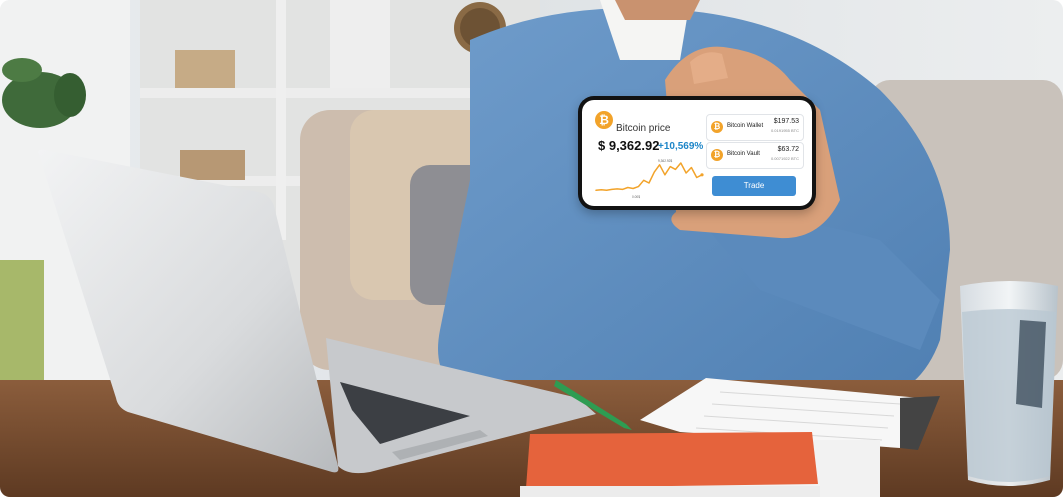 The height and width of the screenshot is (497, 1063). What do you see at coordinates (629, 145) in the screenshot?
I see `price-value: $ 9,362.92` at bounding box center [629, 145].